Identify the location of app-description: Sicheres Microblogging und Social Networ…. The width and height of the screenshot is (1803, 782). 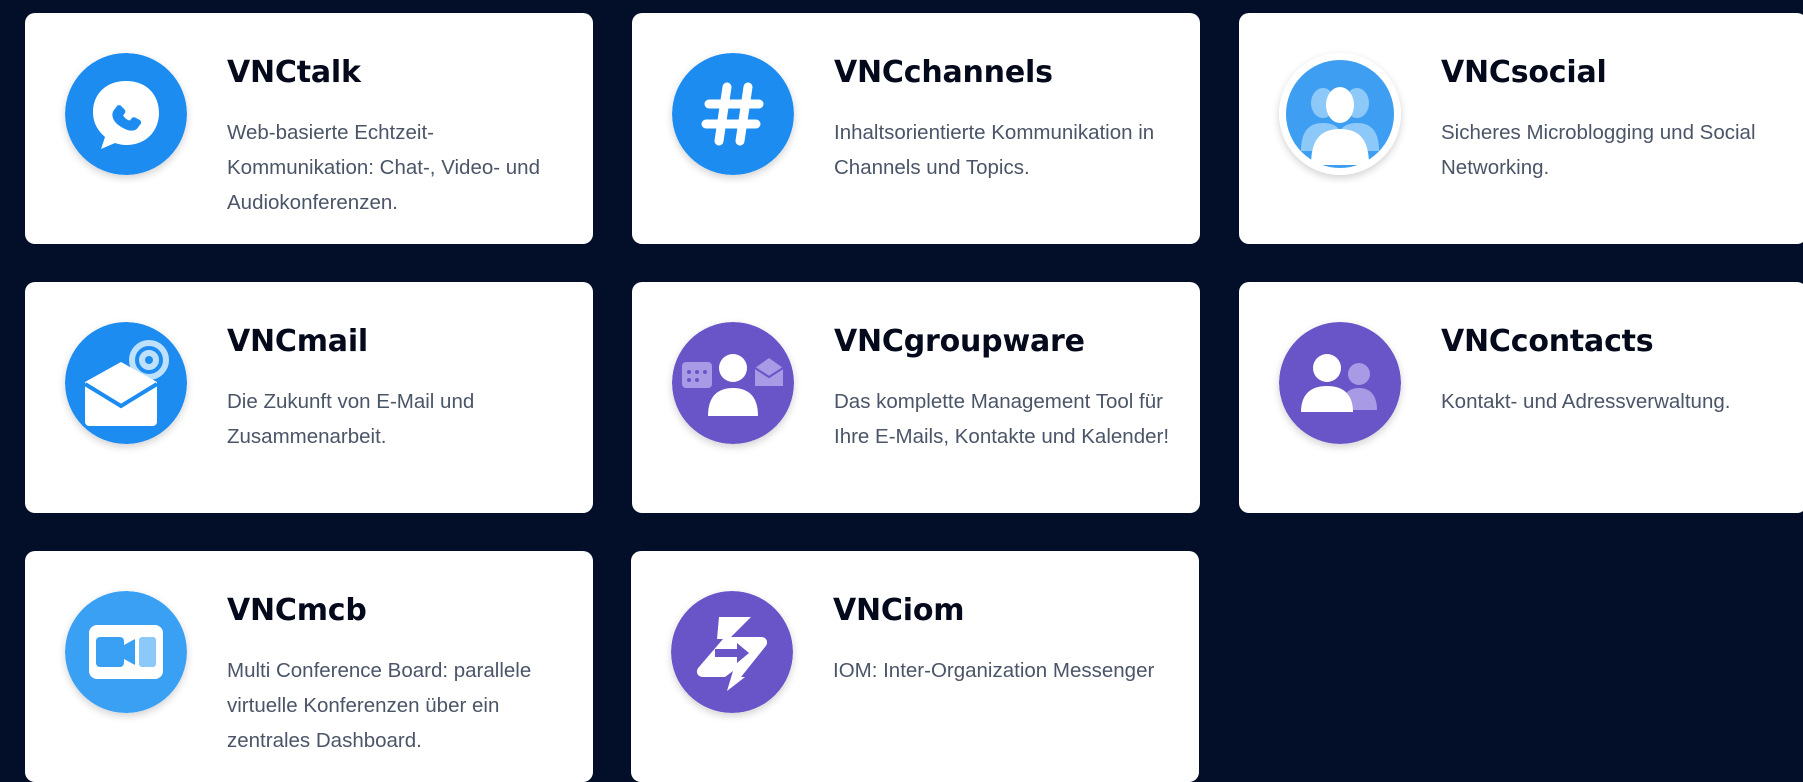
(1598, 150).